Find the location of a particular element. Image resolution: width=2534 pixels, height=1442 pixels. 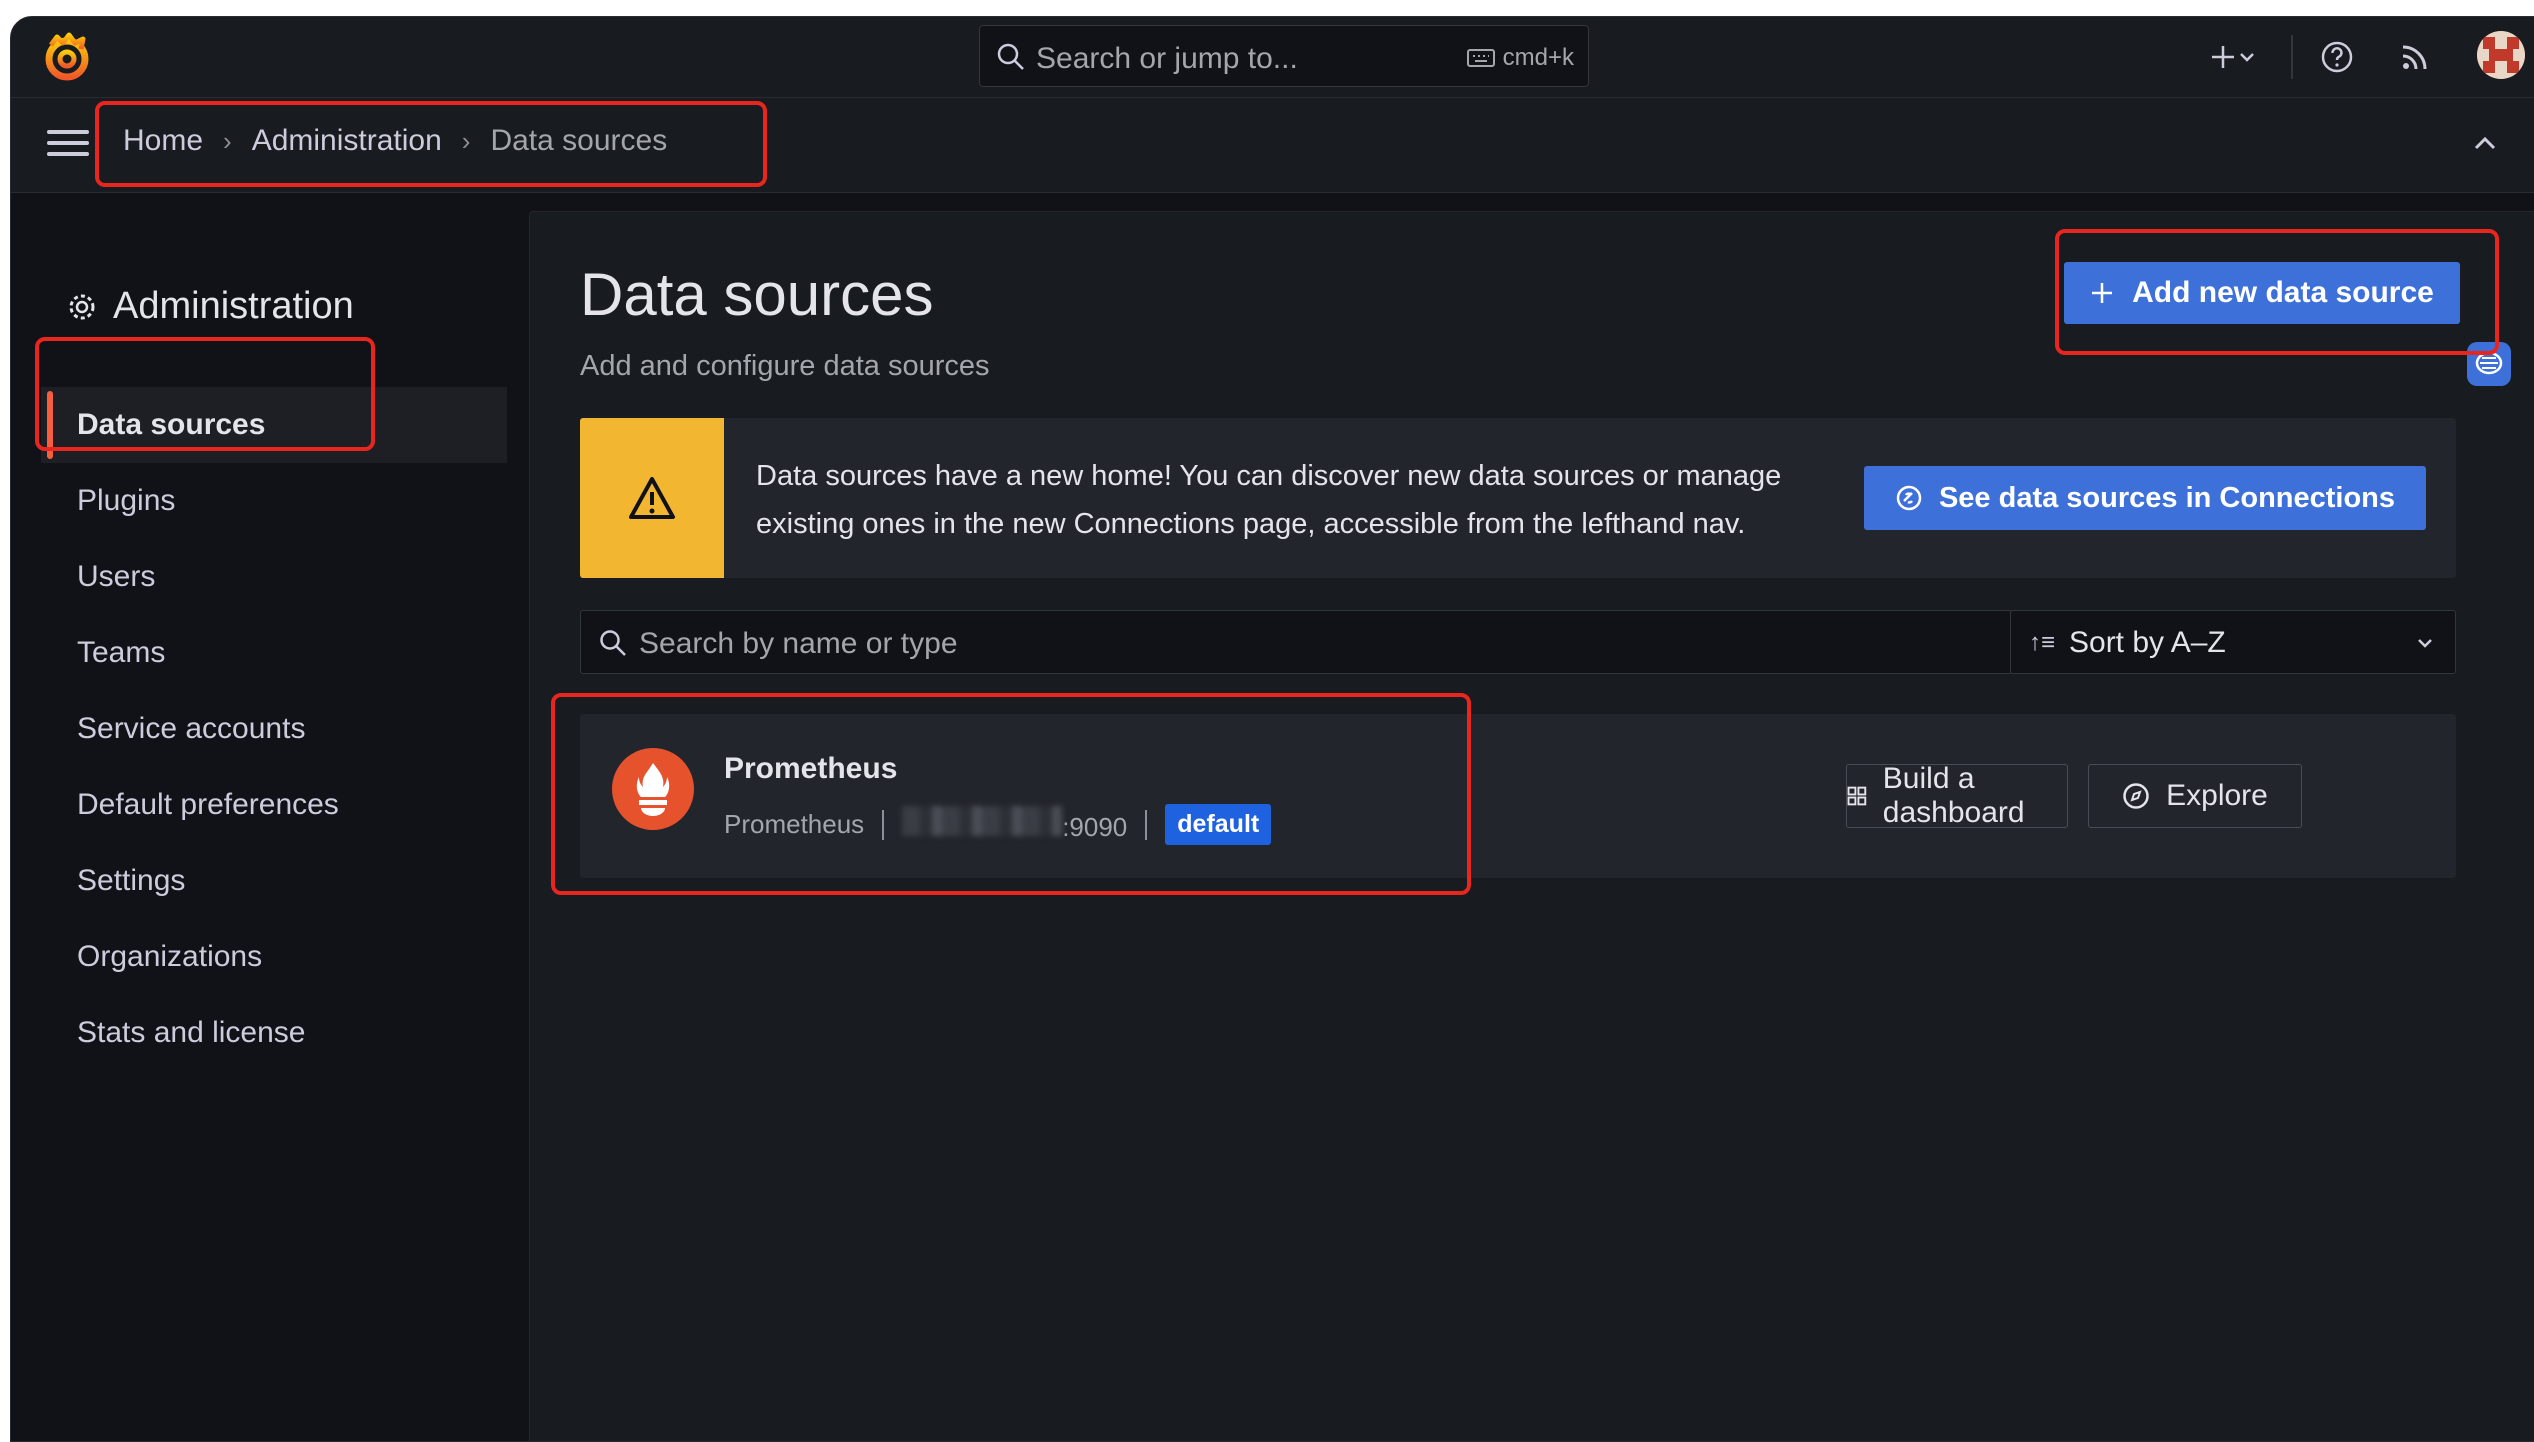

breadcrumb: Home › Administration › Data sources is located at coordinates (395, 141).